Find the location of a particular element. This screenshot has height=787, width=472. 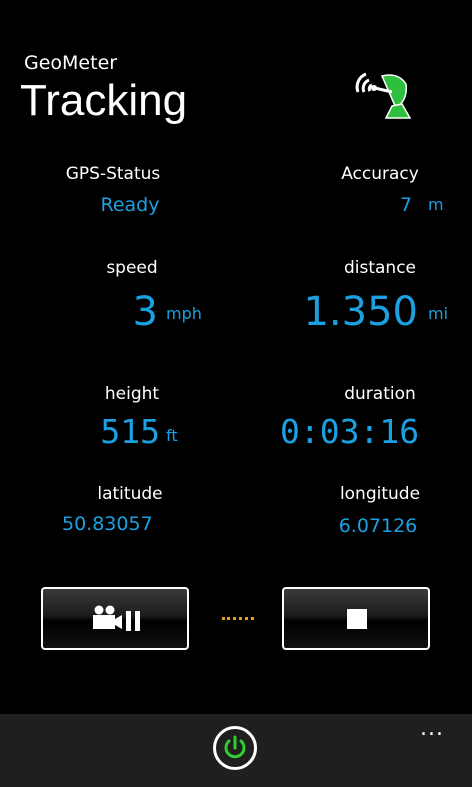

accuracy-value: 7 is located at coordinates (405, 205).